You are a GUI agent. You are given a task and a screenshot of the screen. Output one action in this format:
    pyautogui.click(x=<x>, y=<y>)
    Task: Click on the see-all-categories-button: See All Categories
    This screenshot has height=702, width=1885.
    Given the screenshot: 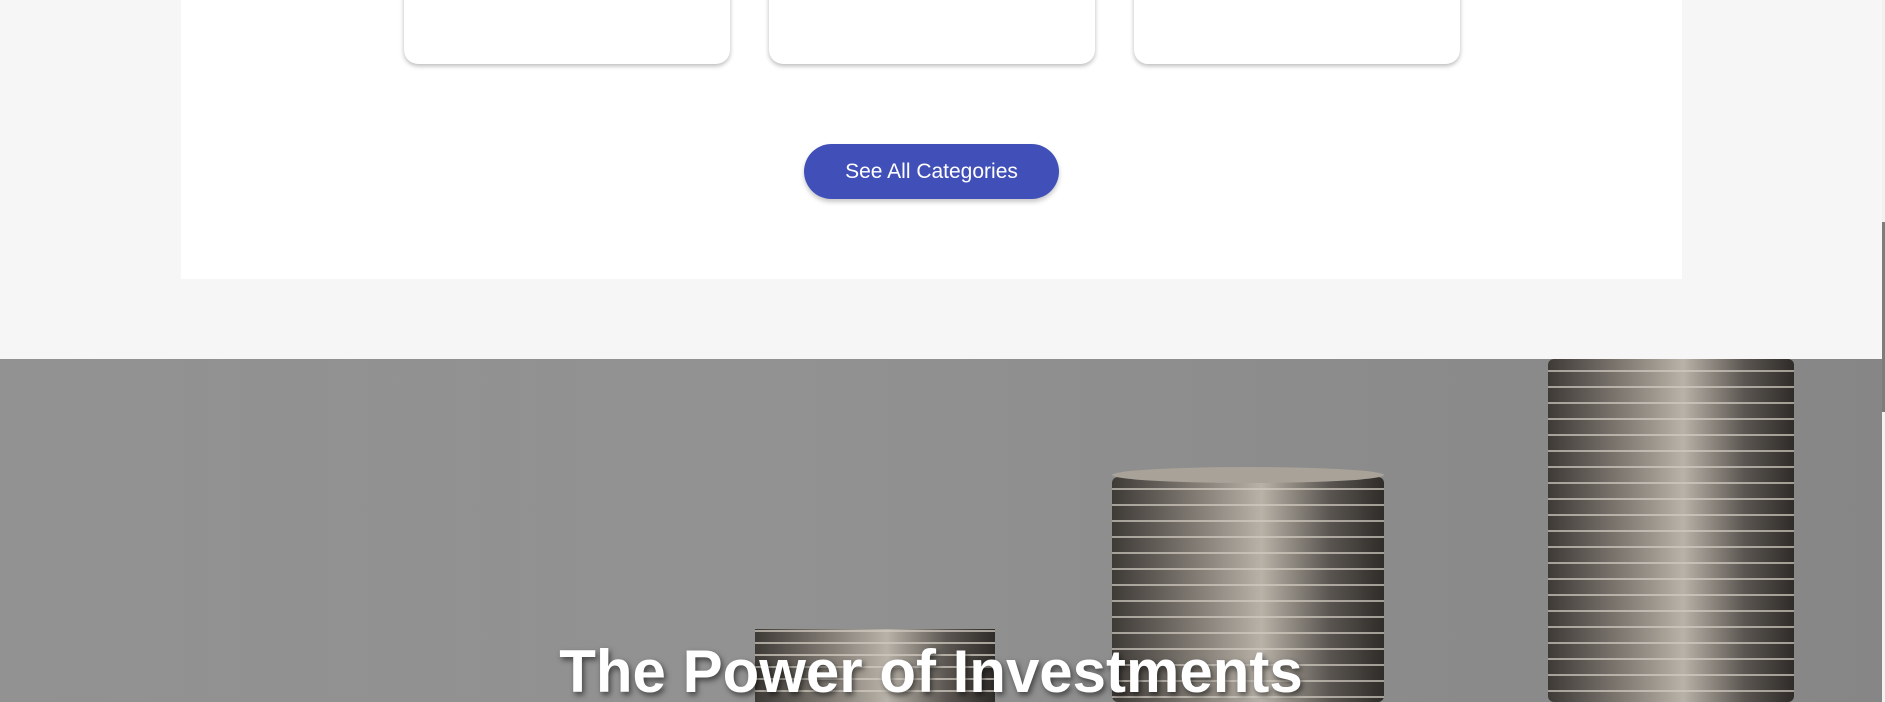 What is the action you would take?
    pyautogui.click(x=931, y=171)
    